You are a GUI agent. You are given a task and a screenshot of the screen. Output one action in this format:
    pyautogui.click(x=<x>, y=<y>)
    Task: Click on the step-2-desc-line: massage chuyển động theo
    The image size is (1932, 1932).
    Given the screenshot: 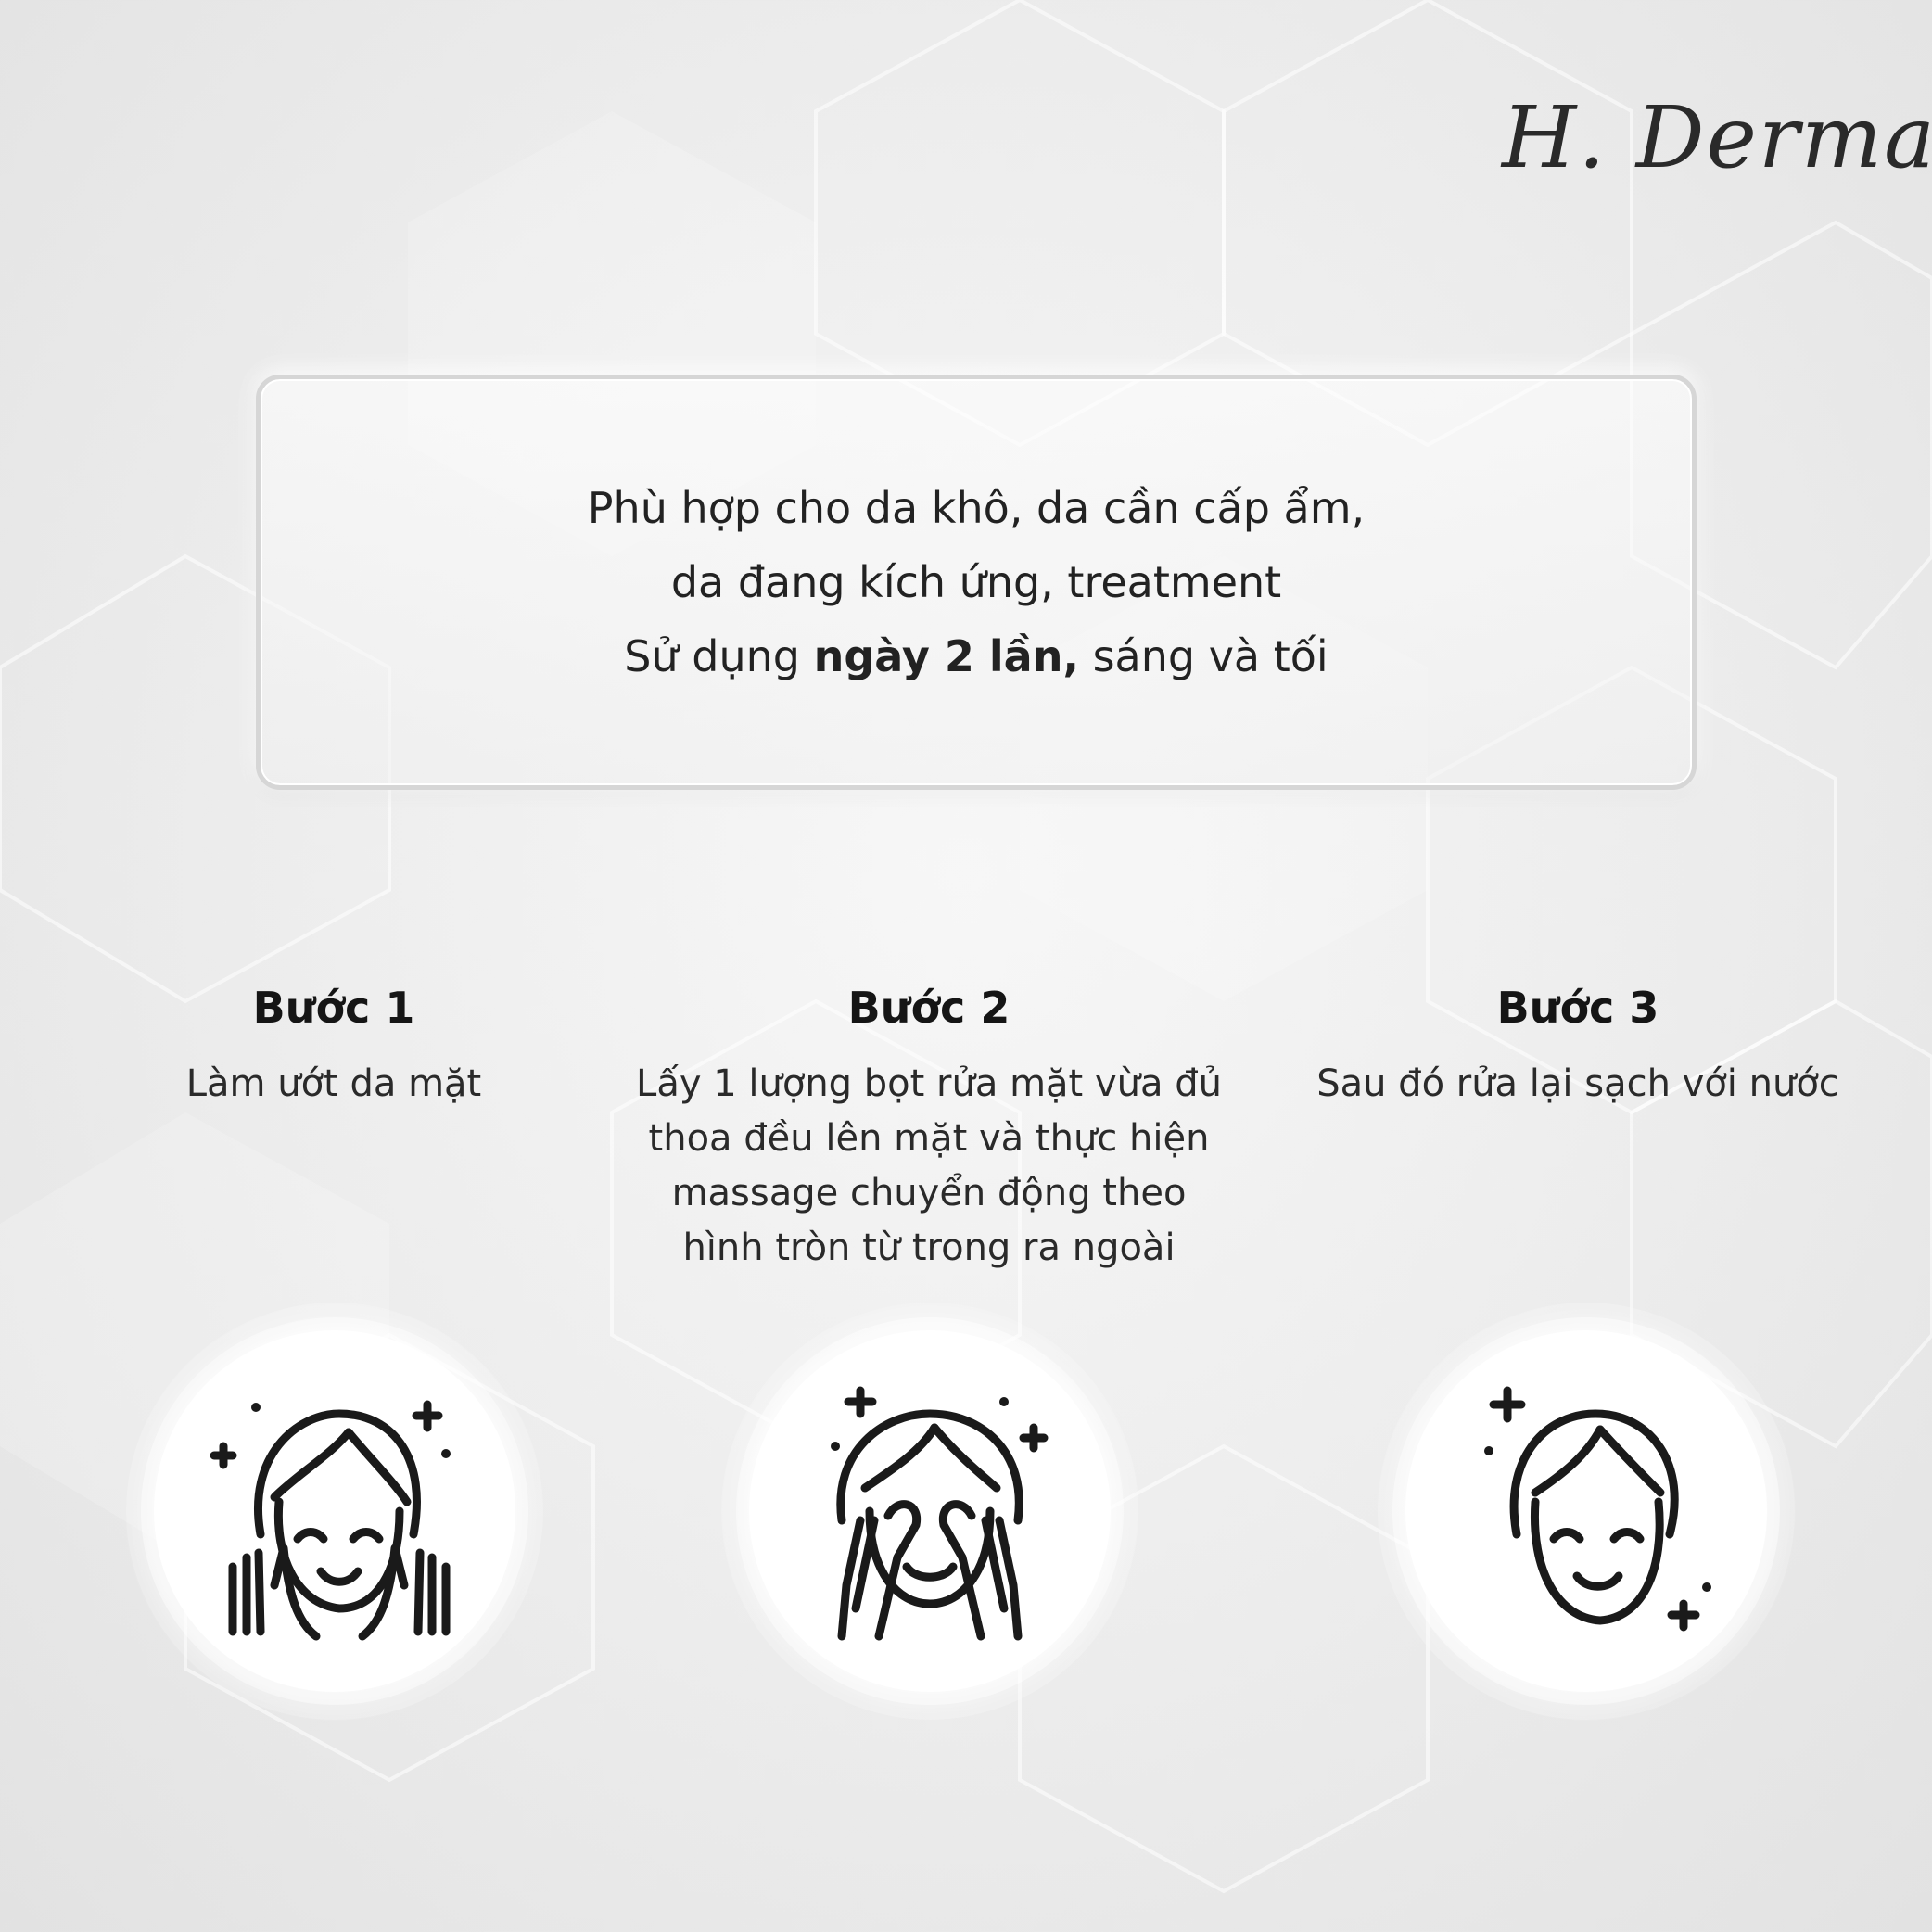 What is the action you would take?
    pyautogui.click(x=929, y=1193)
    